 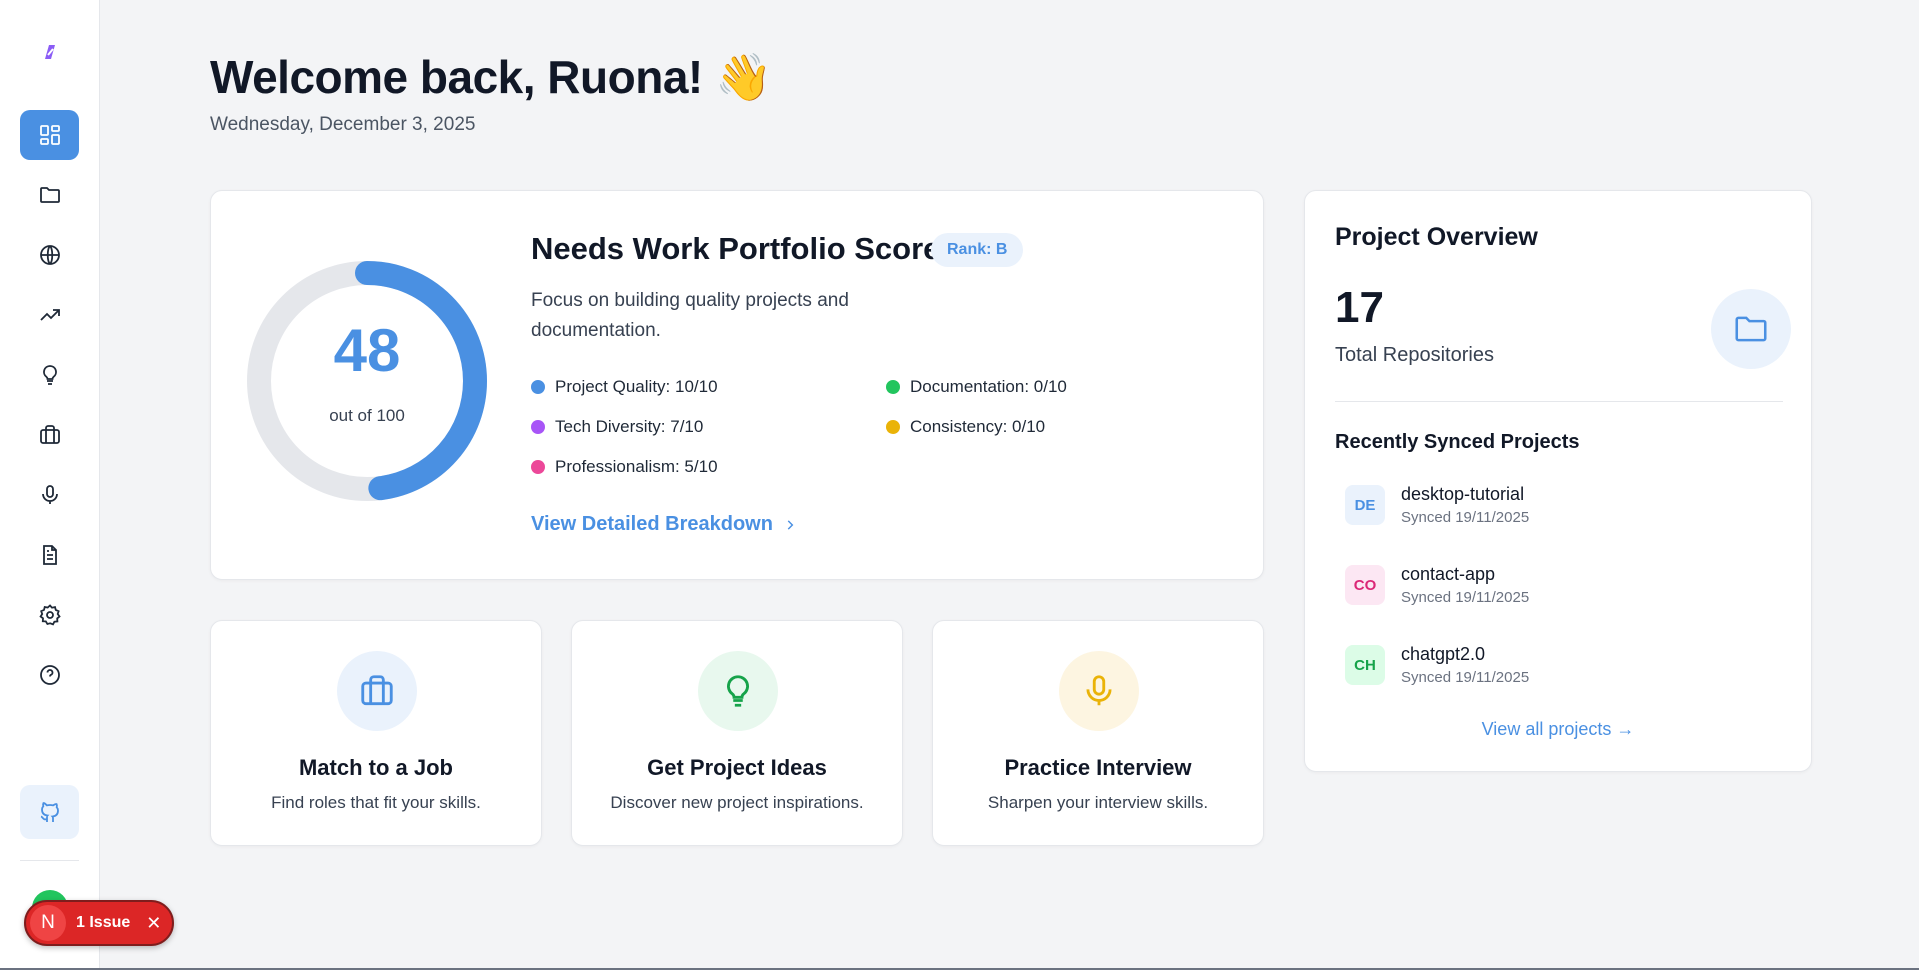 I want to click on metric-consistency: Consistency: 0/10, so click(x=965, y=427).